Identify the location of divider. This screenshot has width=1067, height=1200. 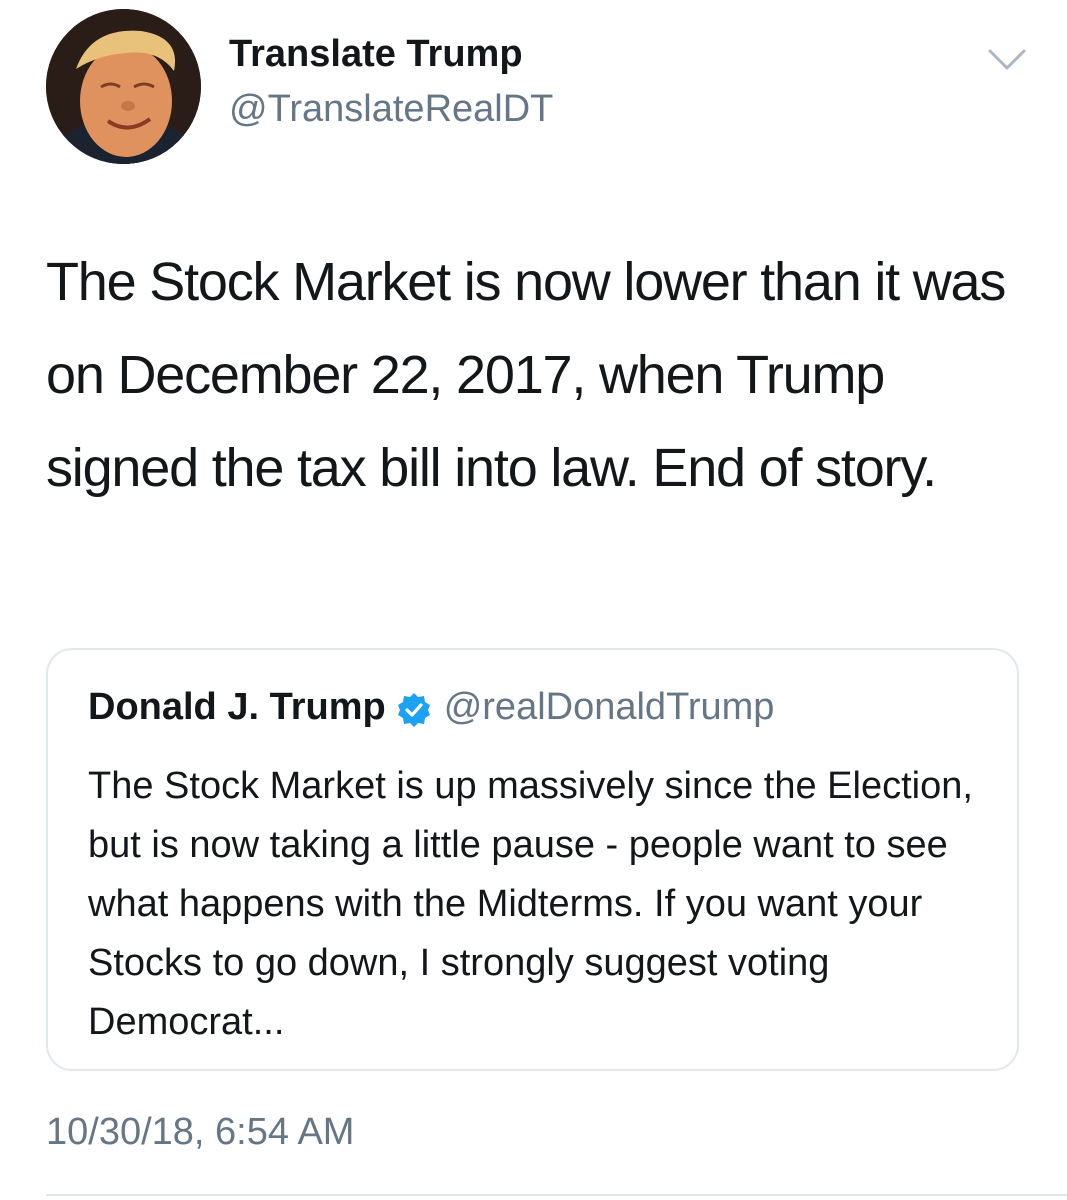
(556, 1195).